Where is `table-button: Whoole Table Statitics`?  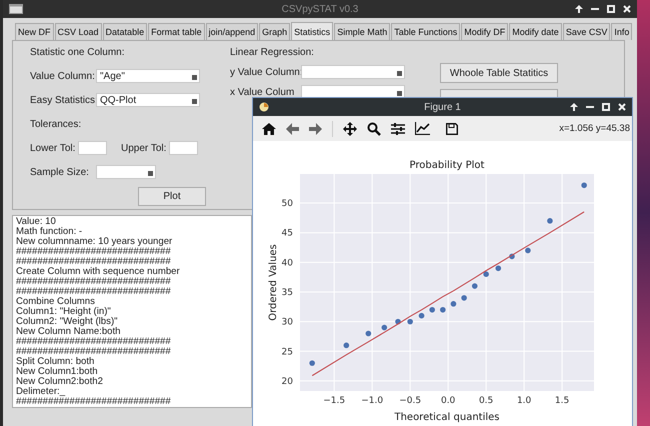 table-button: Whoole Table Statitics is located at coordinates (499, 73).